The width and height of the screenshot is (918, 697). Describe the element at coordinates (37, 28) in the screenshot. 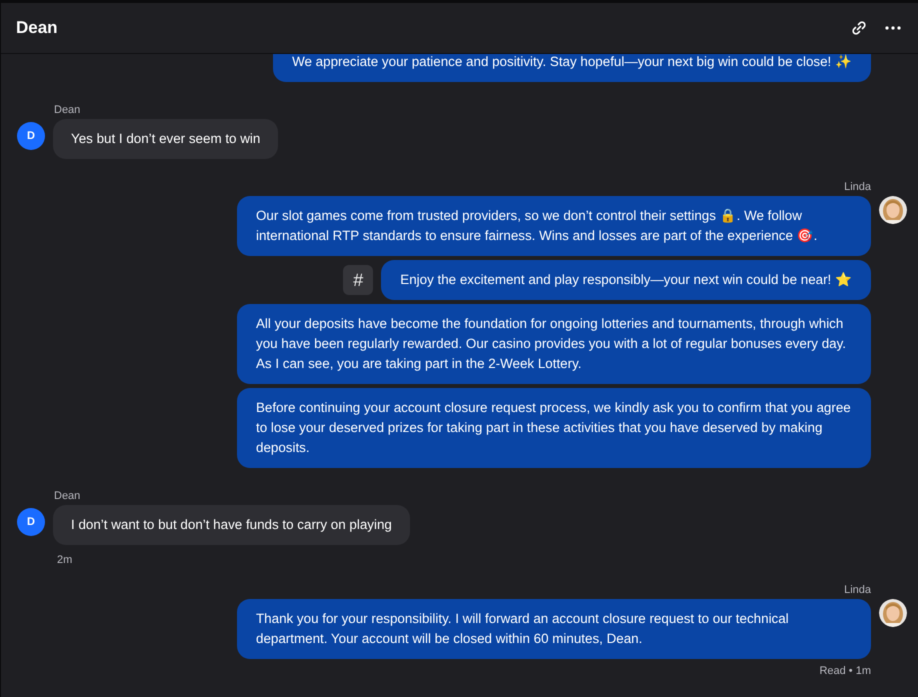

I see `chat-title: Dean` at that location.